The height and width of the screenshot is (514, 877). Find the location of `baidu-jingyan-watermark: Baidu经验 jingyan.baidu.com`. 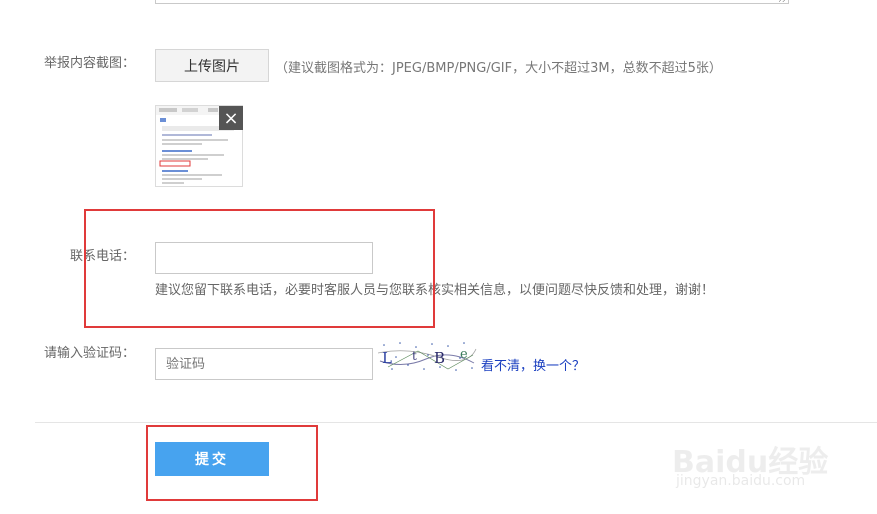

baidu-jingyan-watermark: Baidu经验 jingyan.baidu.com is located at coordinates (772, 455).